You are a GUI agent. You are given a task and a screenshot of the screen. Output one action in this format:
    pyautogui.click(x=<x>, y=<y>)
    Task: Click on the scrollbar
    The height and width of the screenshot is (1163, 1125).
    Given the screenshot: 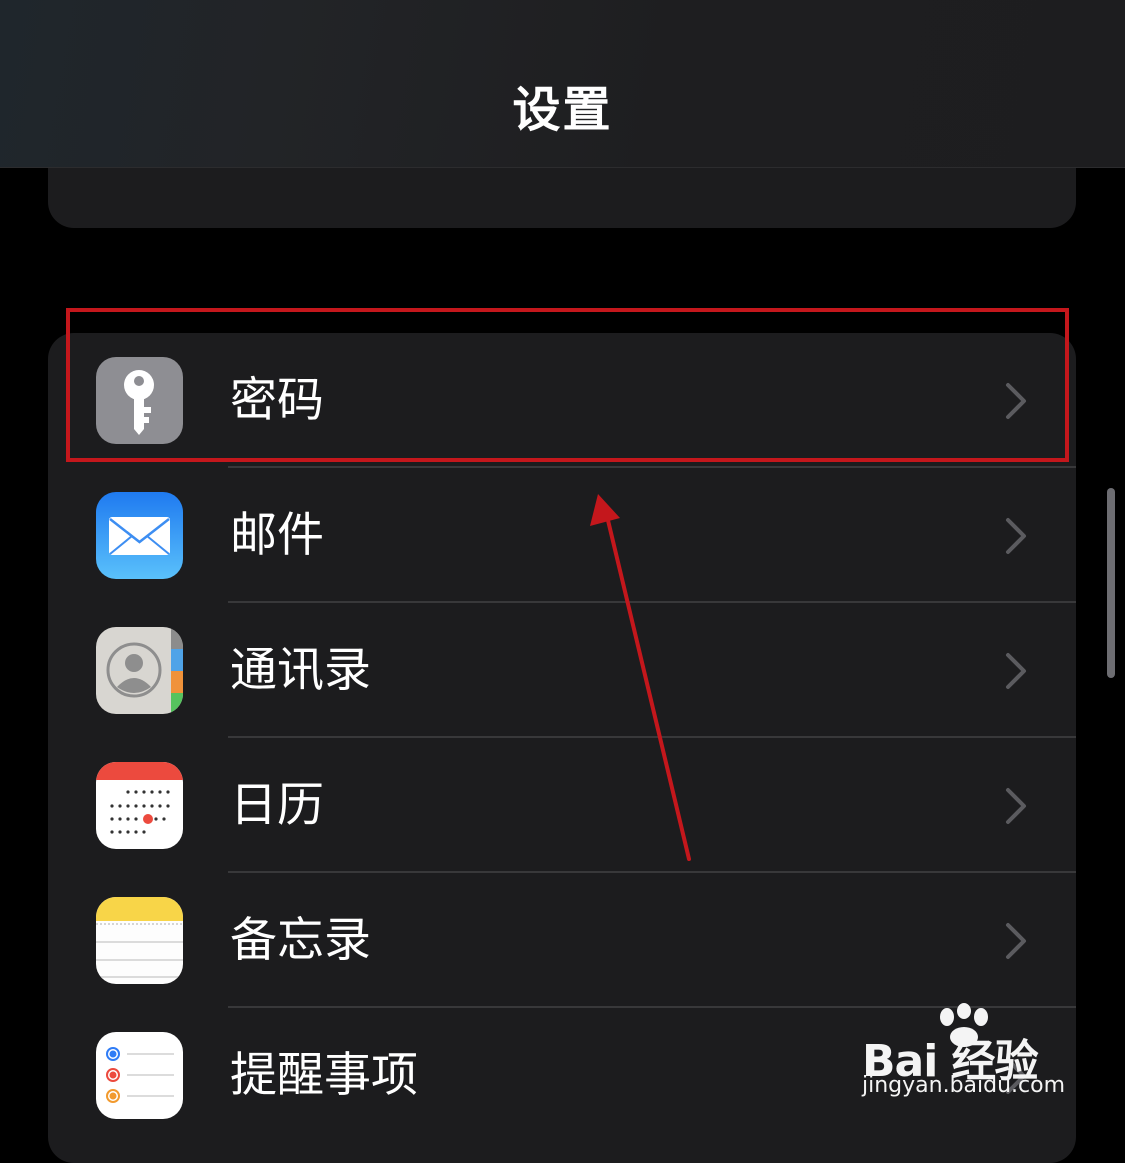 What is the action you would take?
    pyautogui.click(x=1111, y=583)
    